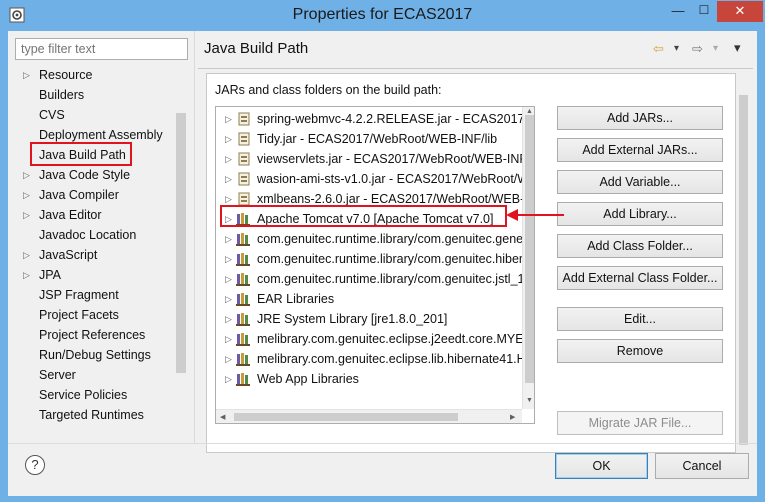  I want to click on build-path-entry-label: Web App Libraries, so click(308, 379).